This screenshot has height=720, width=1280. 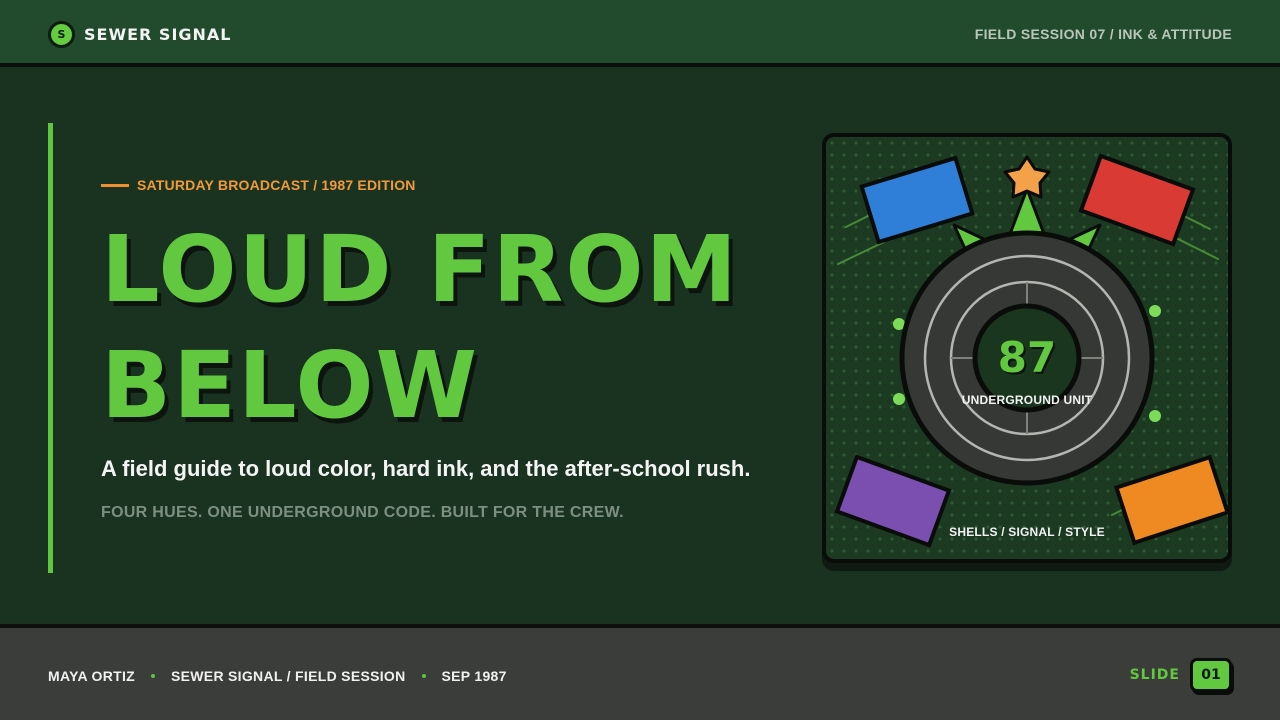 I want to click on footer-date: SEP 1987, so click(x=474, y=676).